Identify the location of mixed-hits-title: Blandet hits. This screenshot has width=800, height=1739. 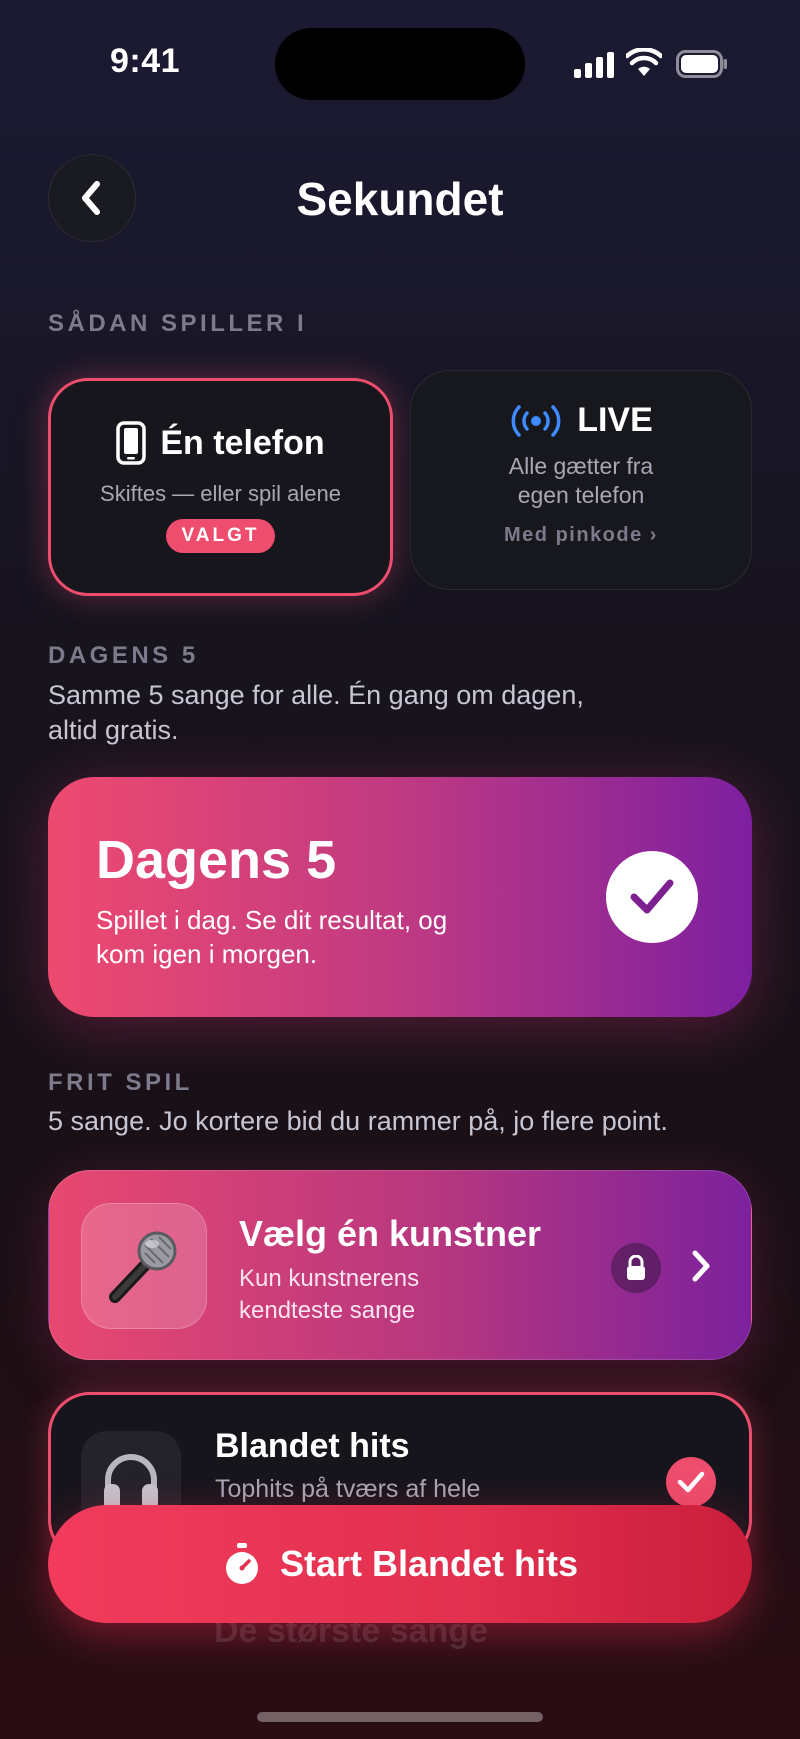
(312, 1446).